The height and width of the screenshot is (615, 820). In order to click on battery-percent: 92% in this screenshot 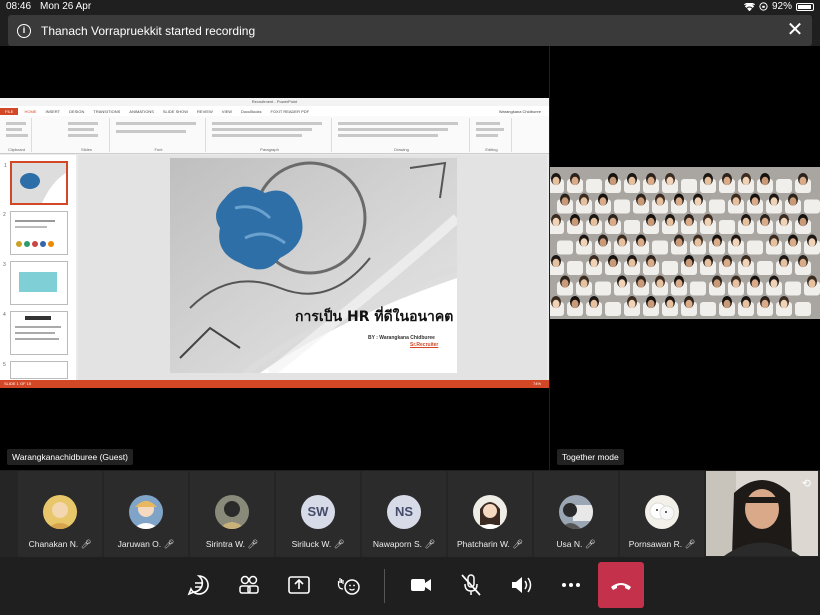, I will do `click(781, 6)`.